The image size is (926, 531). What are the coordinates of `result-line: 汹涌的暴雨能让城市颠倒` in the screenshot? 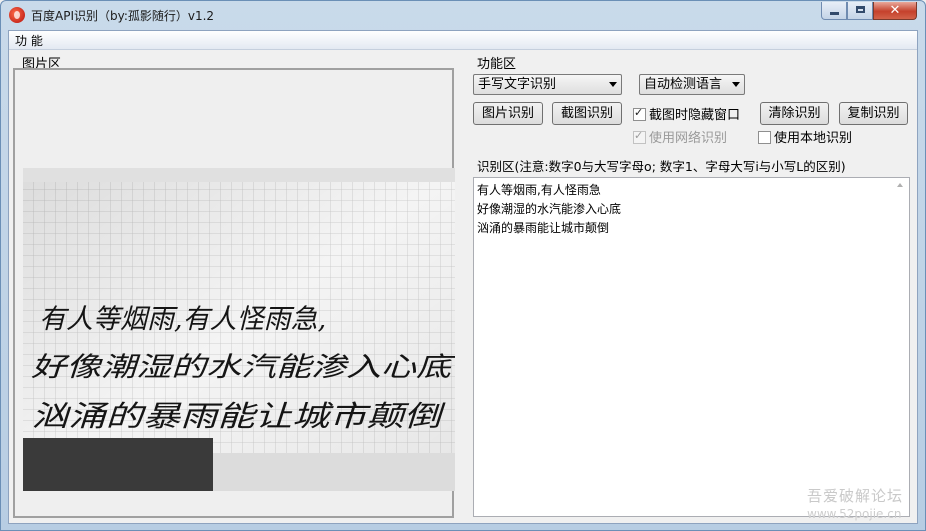 It's located at (543, 228).